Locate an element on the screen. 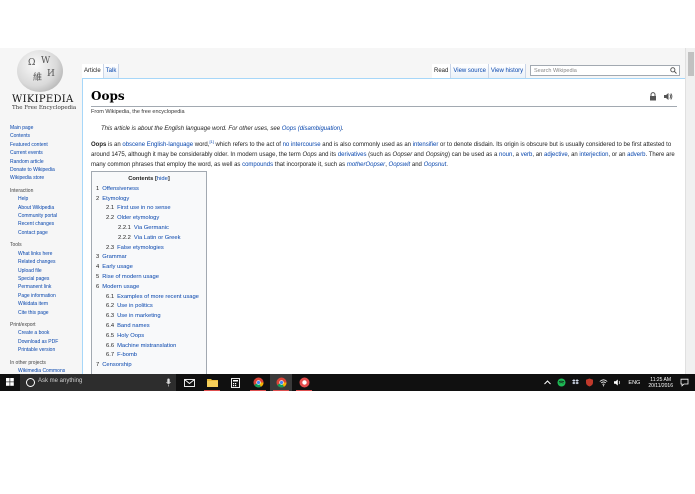  toc-title: Contents is located at coordinates (141, 179).